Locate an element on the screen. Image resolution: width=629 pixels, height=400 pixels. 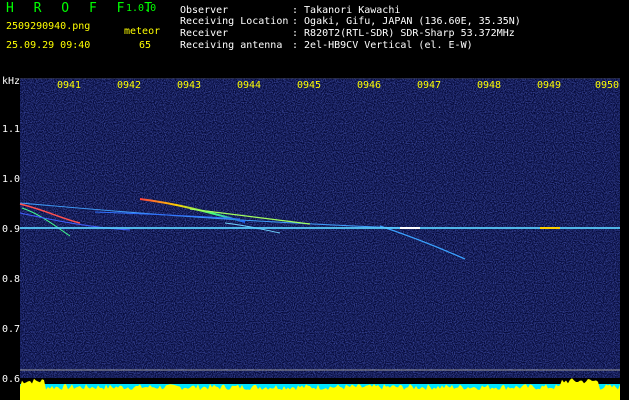
freq-tick-label: 0.9 is located at coordinates (11, 229).